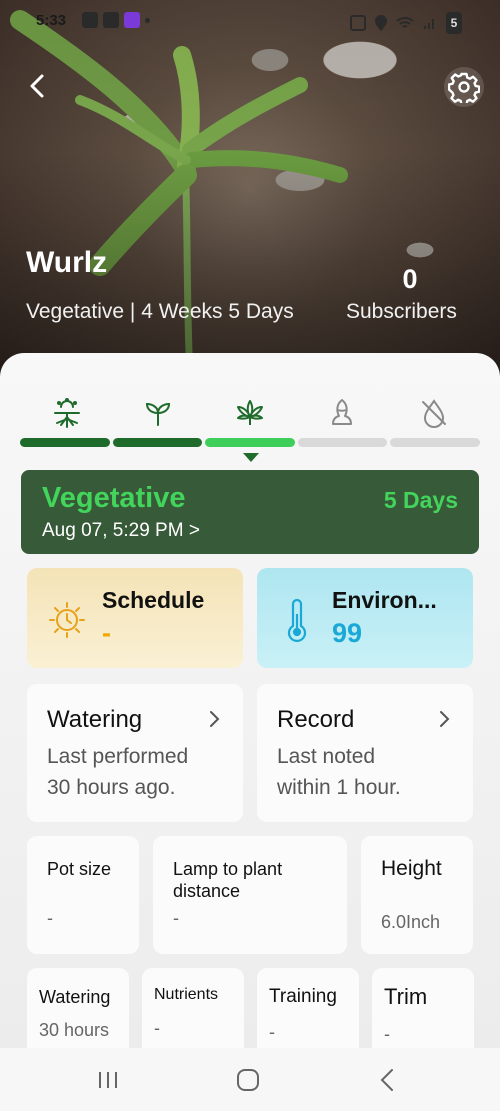 This screenshot has height=1111, width=500. What do you see at coordinates (158, 413) in the screenshot?
I see `seedling-icon` at bounding box center [158, 413].